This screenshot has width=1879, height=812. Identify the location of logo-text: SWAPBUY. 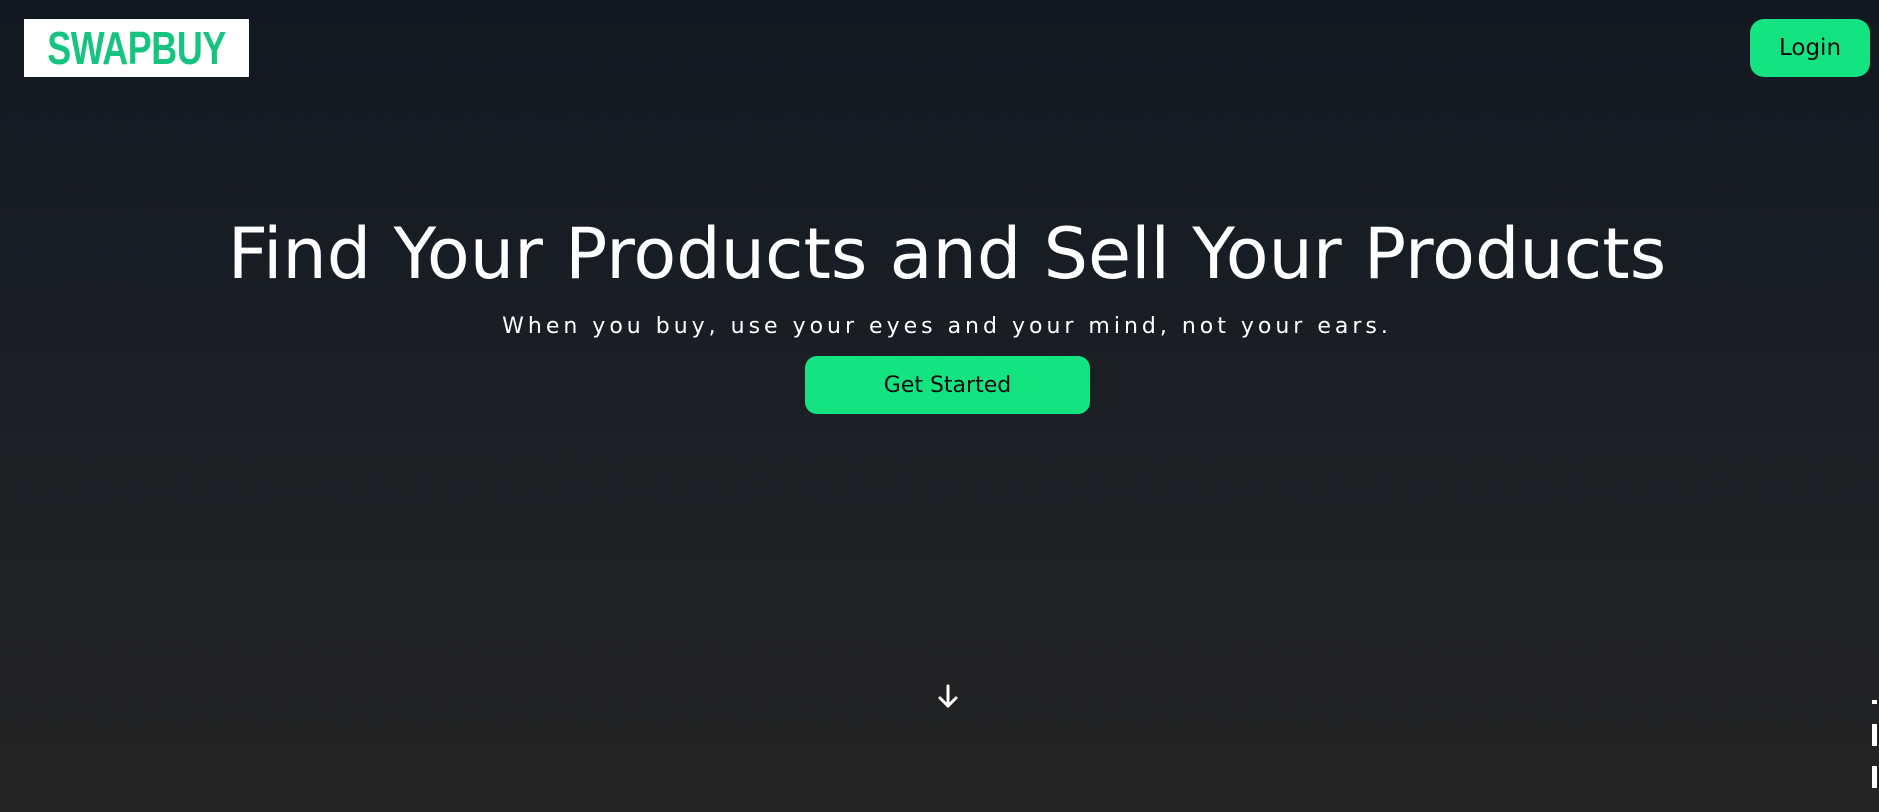
(136, 48).